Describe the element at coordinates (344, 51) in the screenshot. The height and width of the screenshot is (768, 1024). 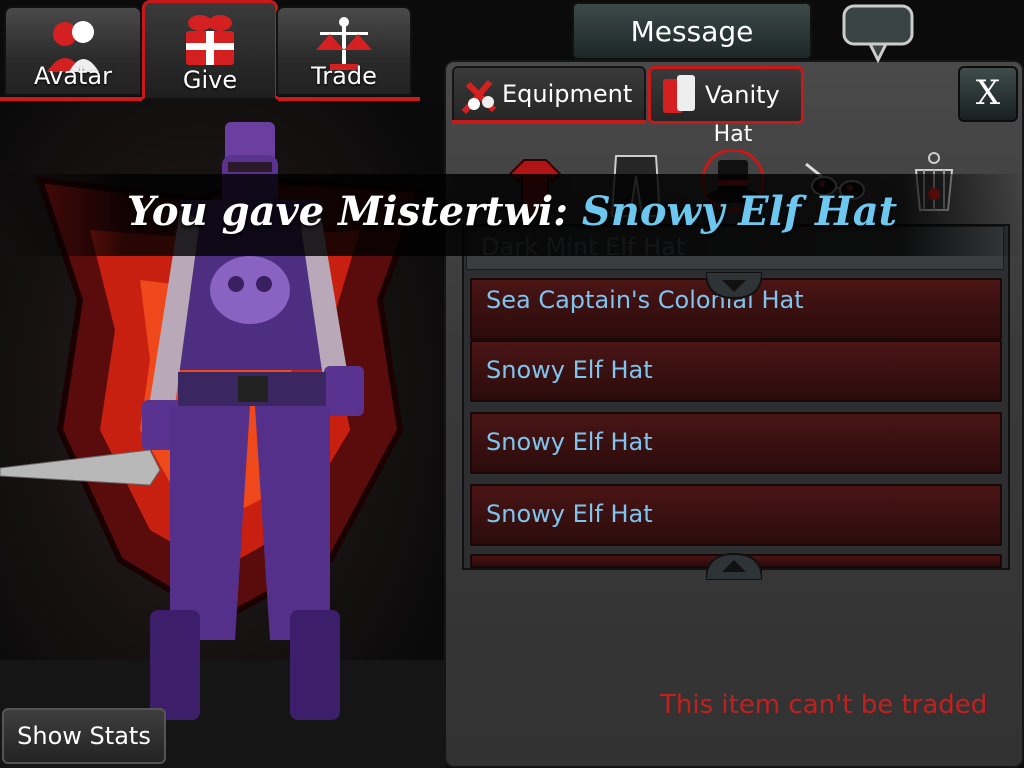
I see `tab-trade: Trade` at that location.